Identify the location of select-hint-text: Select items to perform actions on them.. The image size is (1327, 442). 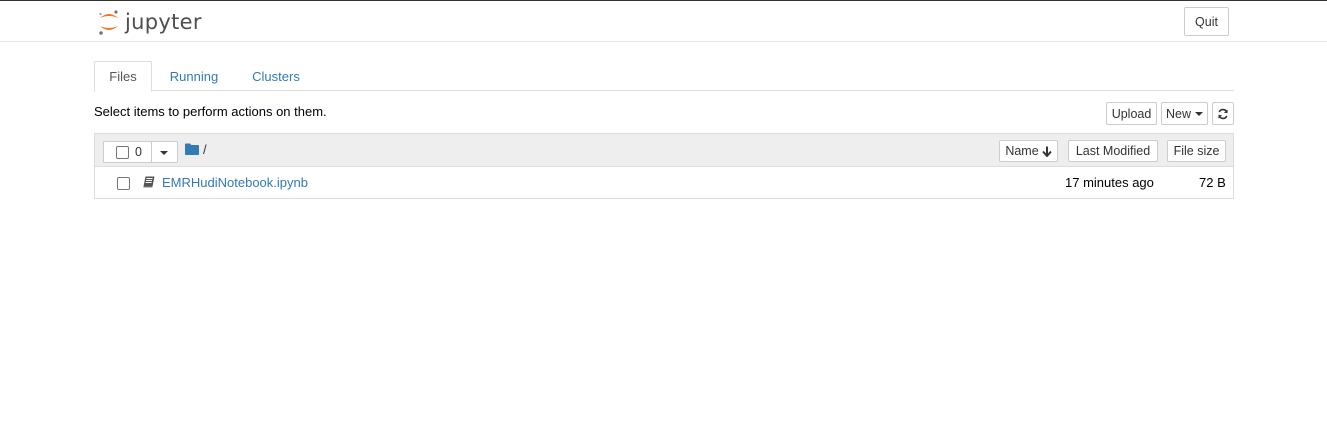
(210, 111).